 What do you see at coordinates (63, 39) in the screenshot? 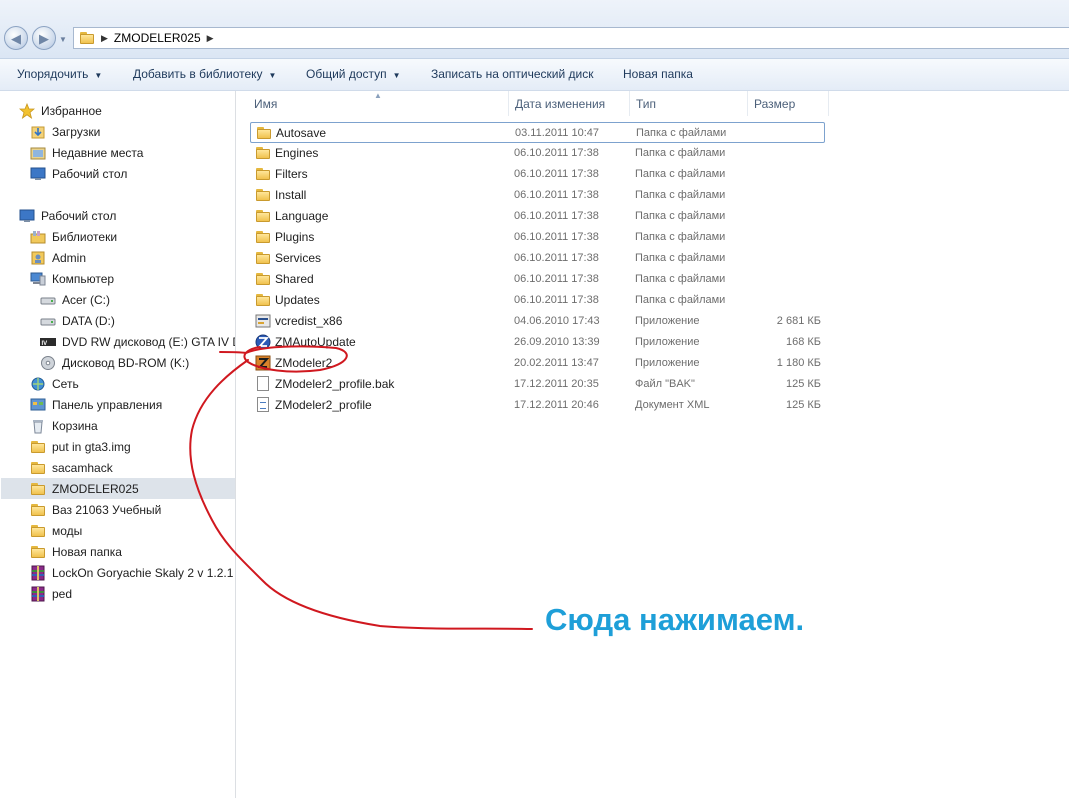
I see `recent-pages-dropdown-icon: ▼` at bounding box center [63, 39].